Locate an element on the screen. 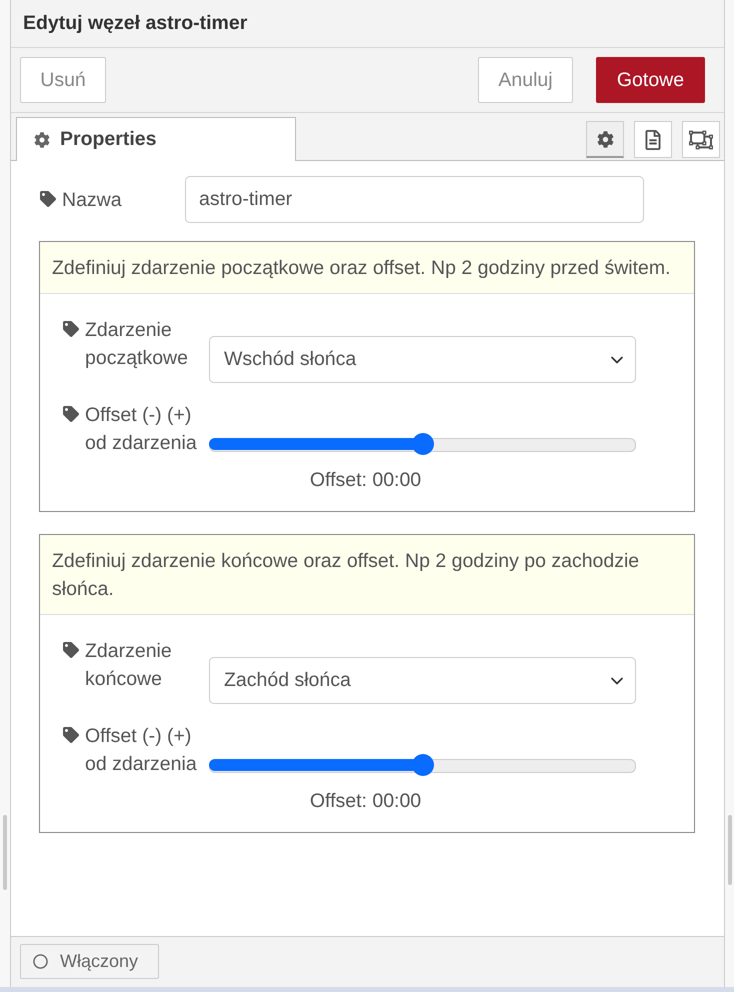 The image size is (734, 992). dialog-title: Edytuj węzeł astro-timer is located at coordinates (135, 23).